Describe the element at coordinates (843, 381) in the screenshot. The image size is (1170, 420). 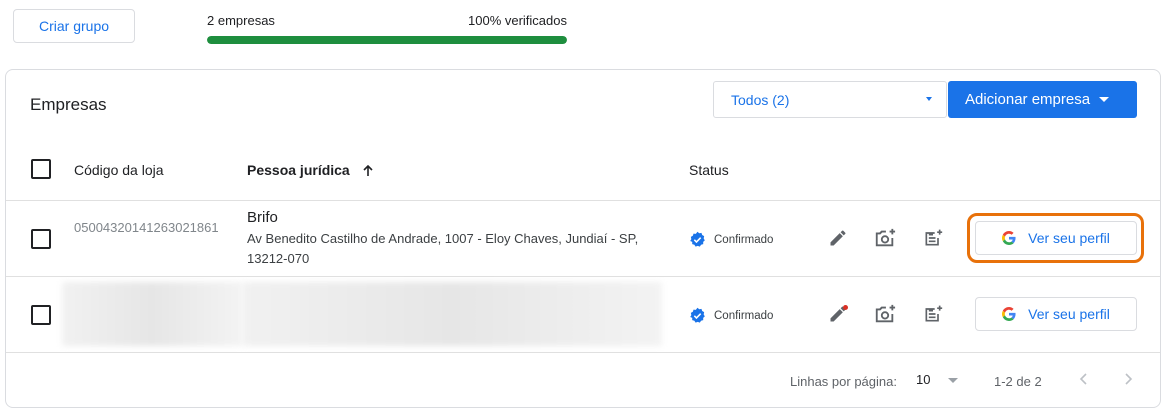
I see `rows-per-page-label: Linhas por página:` at that location.